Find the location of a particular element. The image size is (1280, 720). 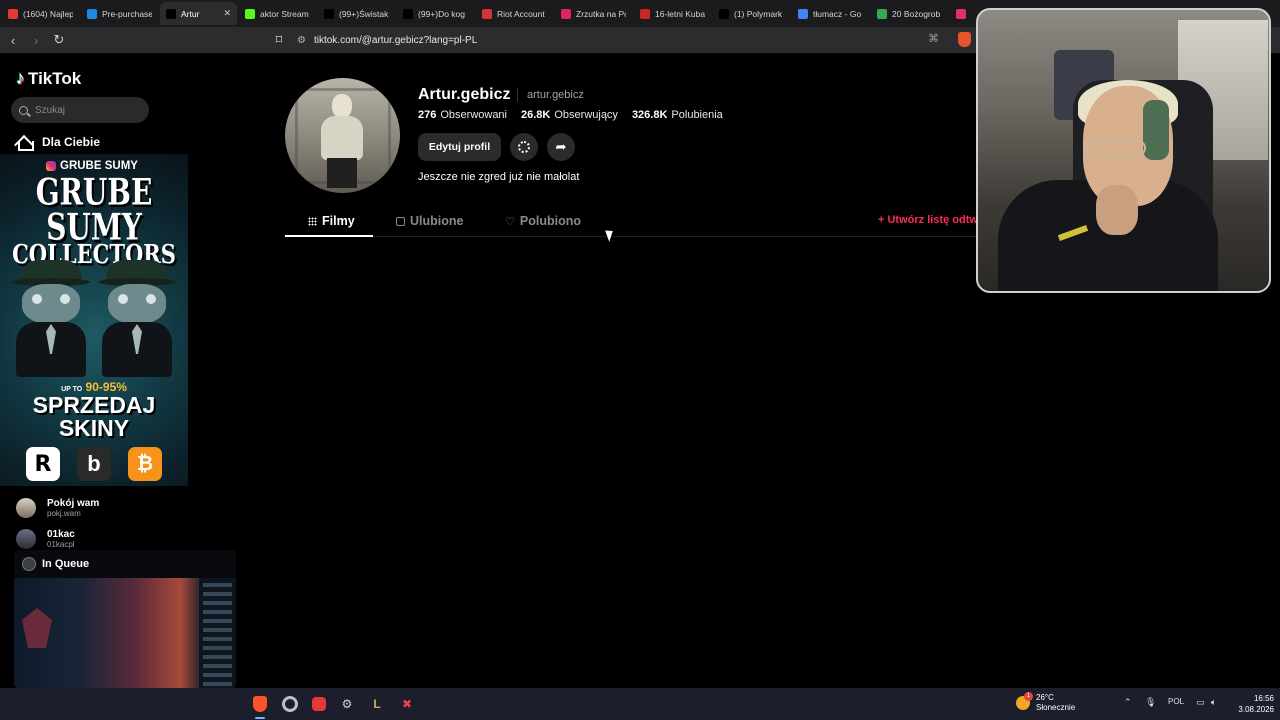

language-indicator: POL is located at coordinates (1176, 701).